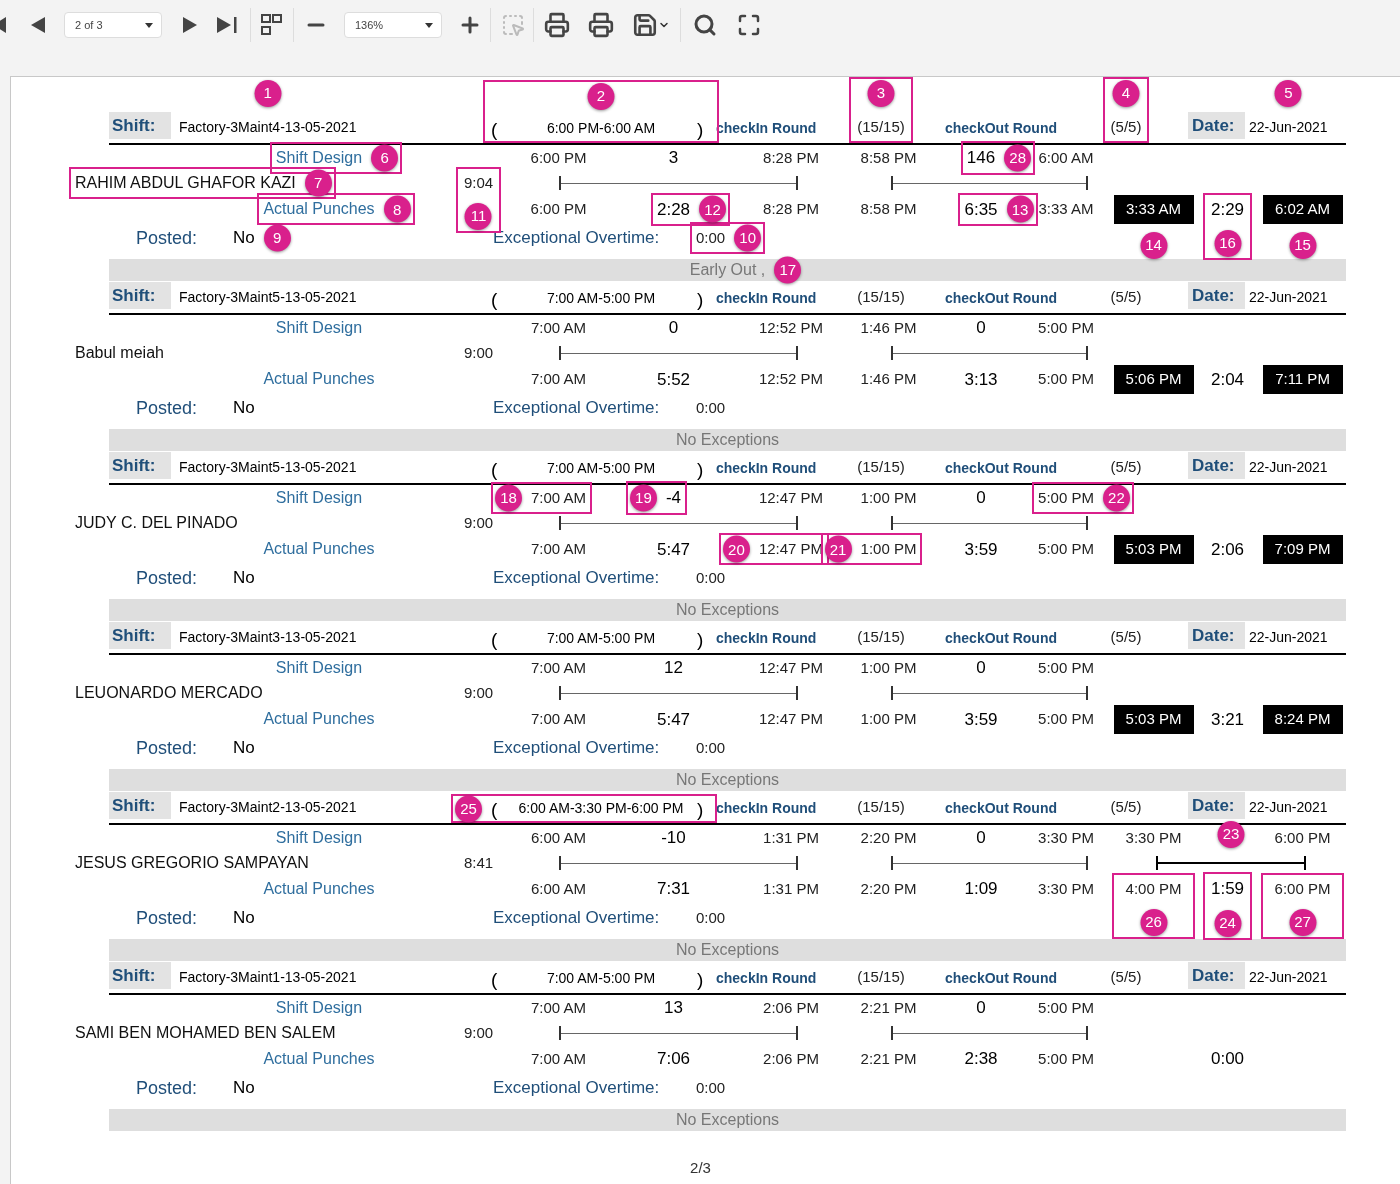  Describe the element at coordinates (1066, 1059) in the screenshot. I see `punch-time: 5:00 PM` at that location.